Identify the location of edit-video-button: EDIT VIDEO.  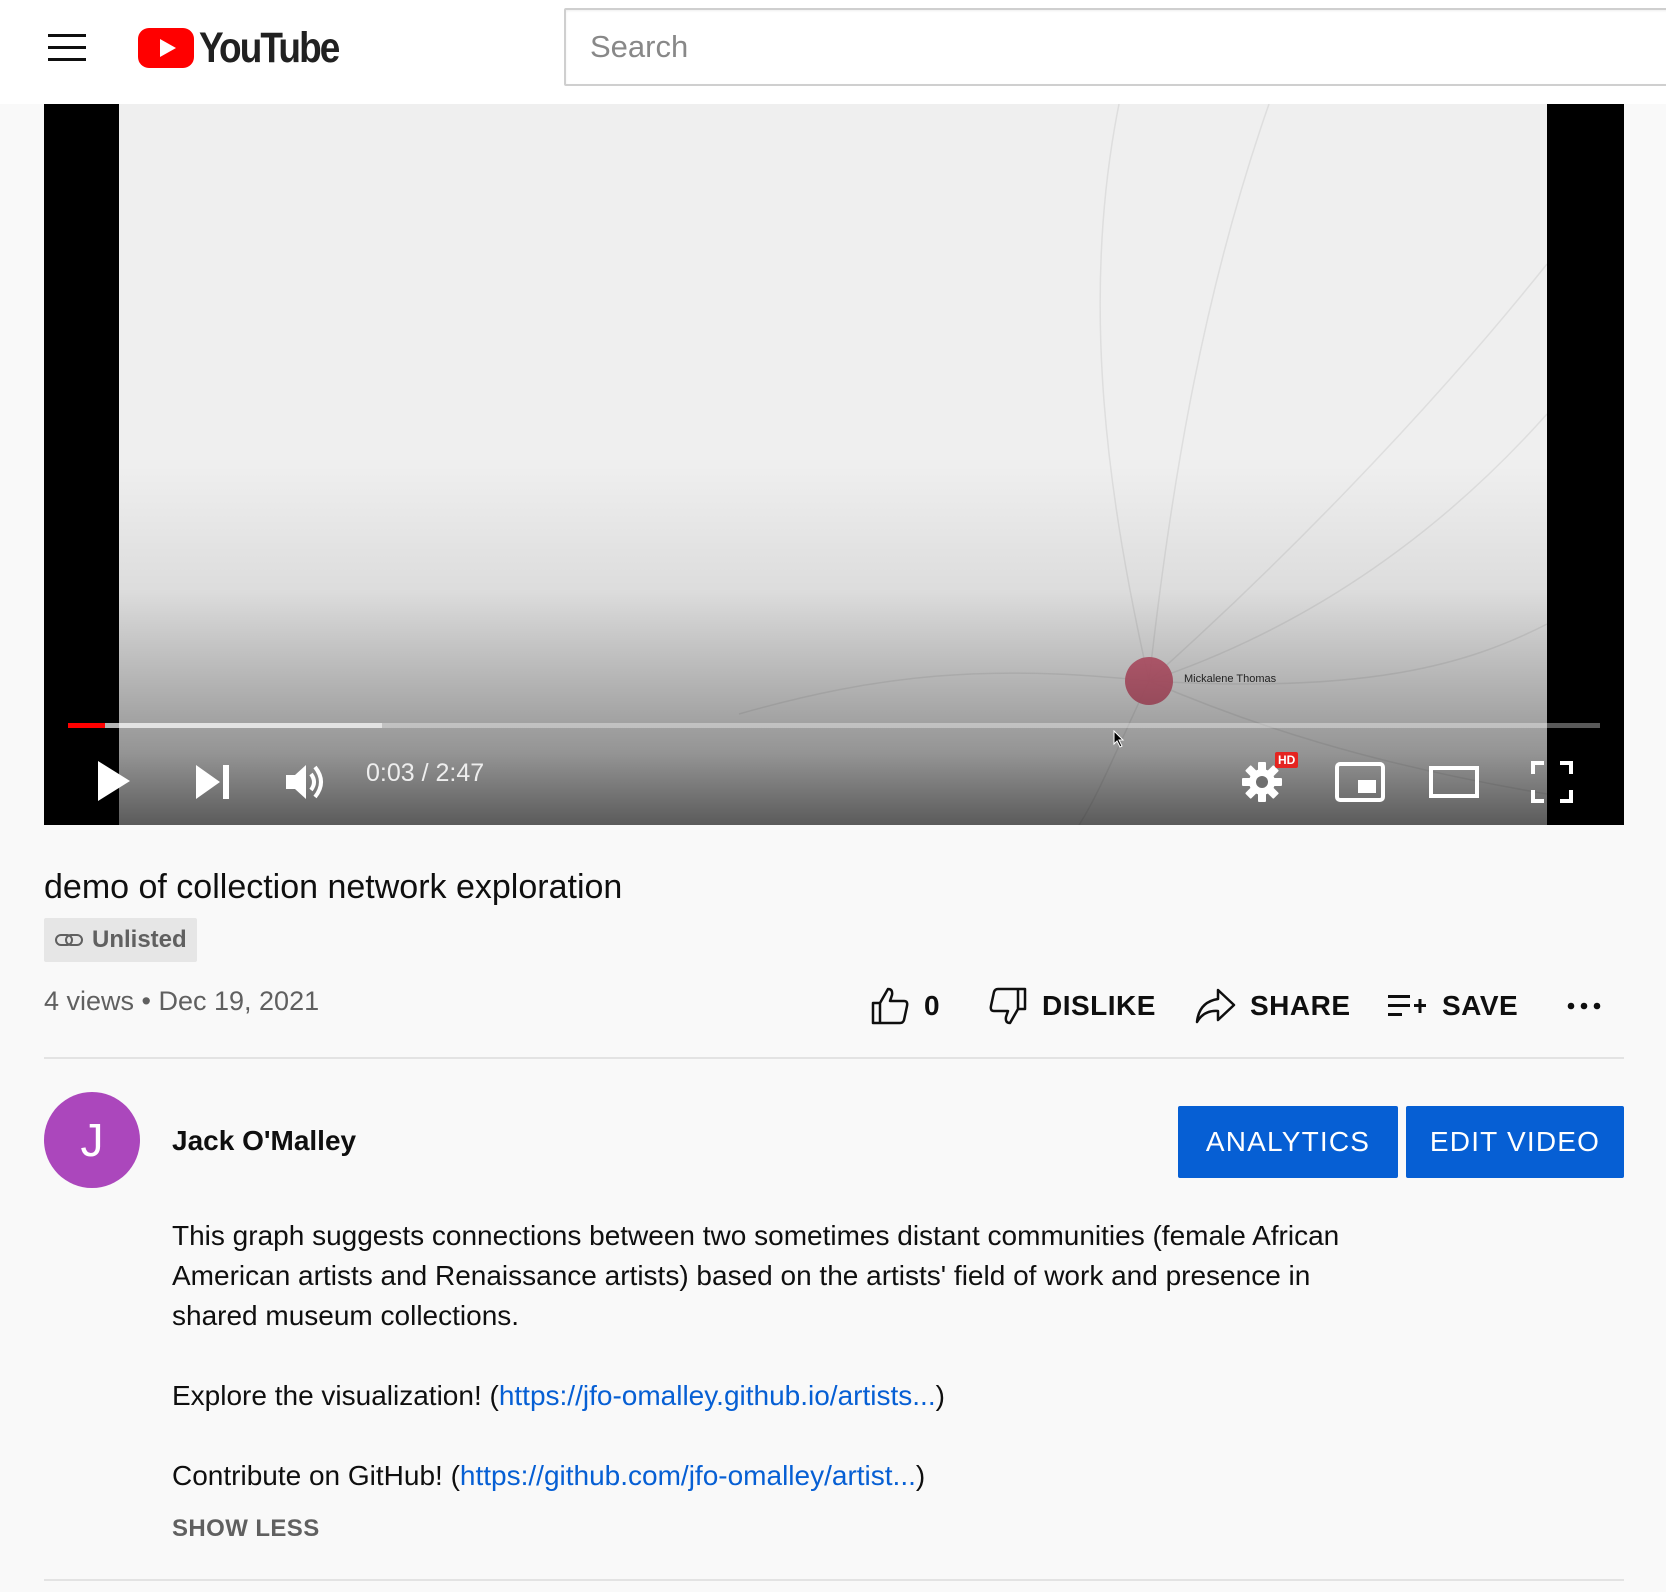
(1515, 1142).